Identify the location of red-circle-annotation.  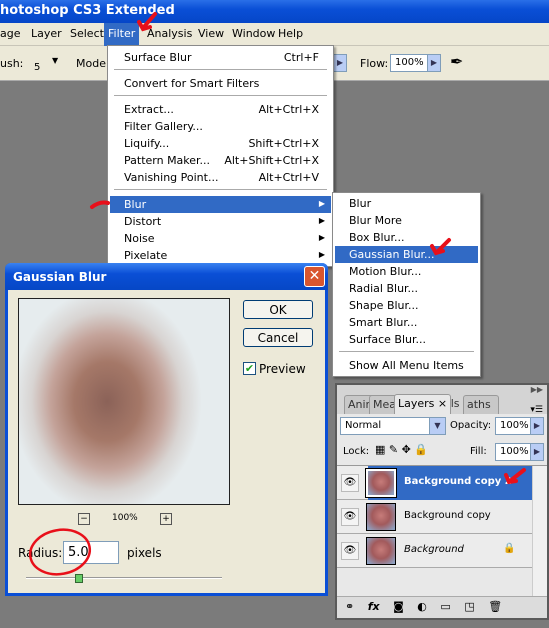
(60, 552).